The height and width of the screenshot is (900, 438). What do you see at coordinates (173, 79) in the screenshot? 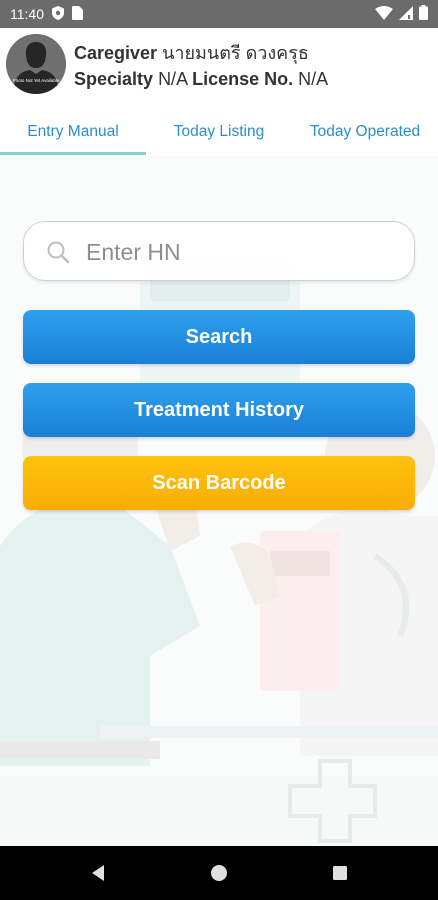
I see `specialty-value: N/A` at bounding box center [173, 79].